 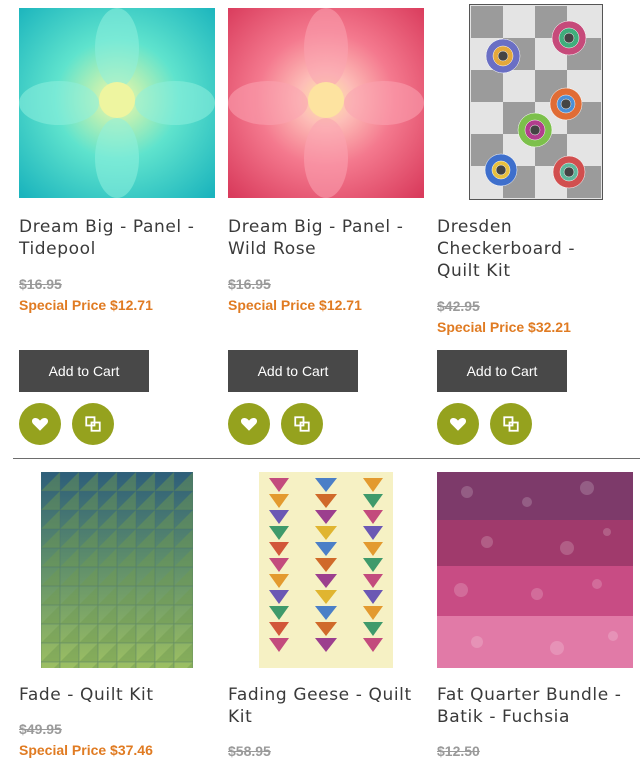 I want to click on product-title: Dream Big - Panel - Wild Rose, so click(x=328, y=238).